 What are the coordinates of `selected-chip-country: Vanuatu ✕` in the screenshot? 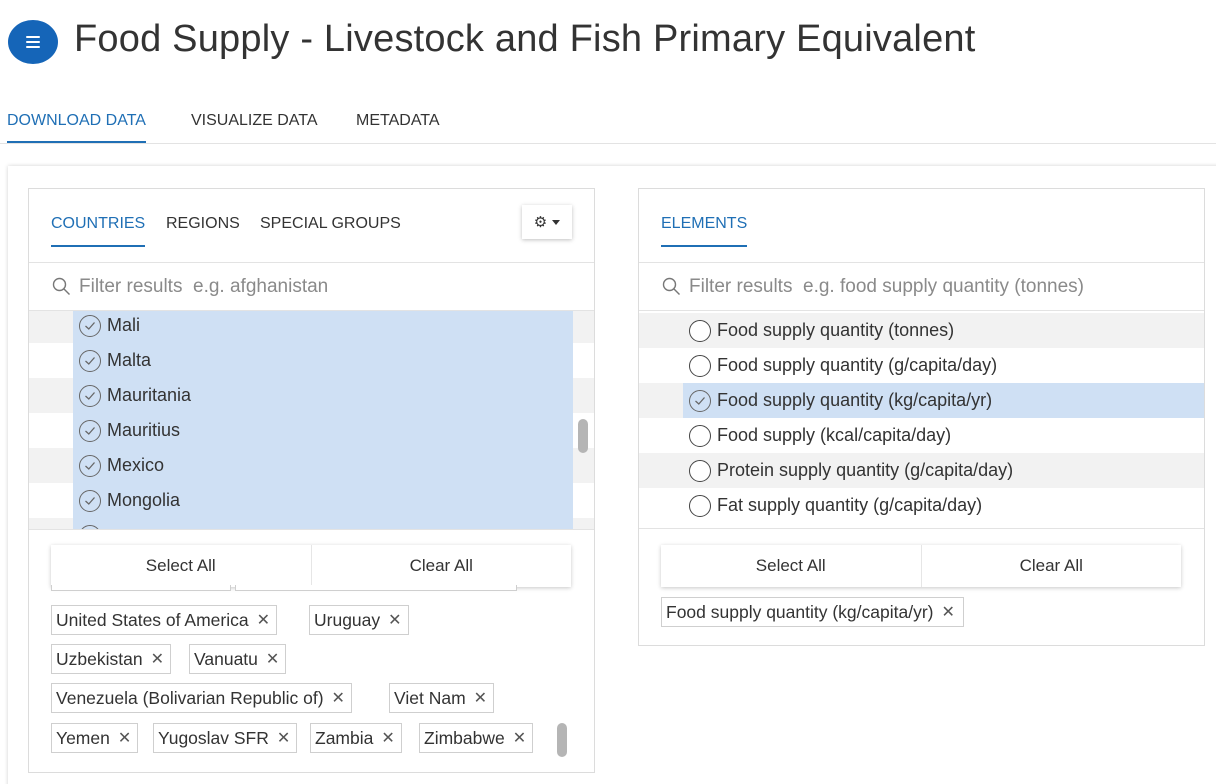 It's located at (238, 659).